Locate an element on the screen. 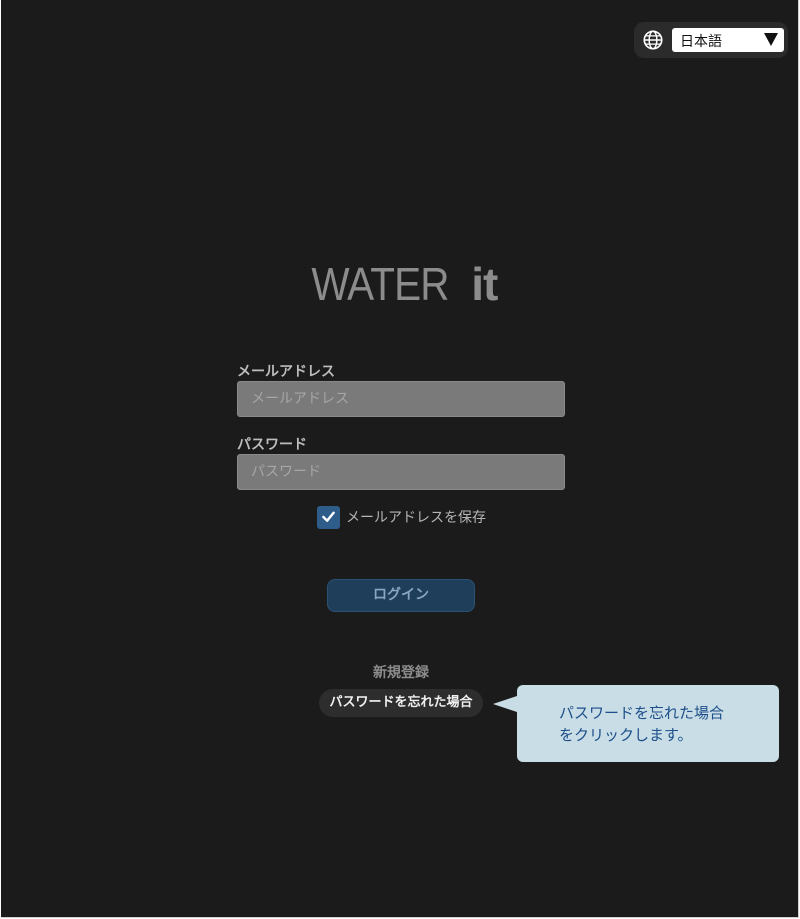 This screenshot has height=919, width=800. login-button: ログイン is located at coordinates (401, 595).